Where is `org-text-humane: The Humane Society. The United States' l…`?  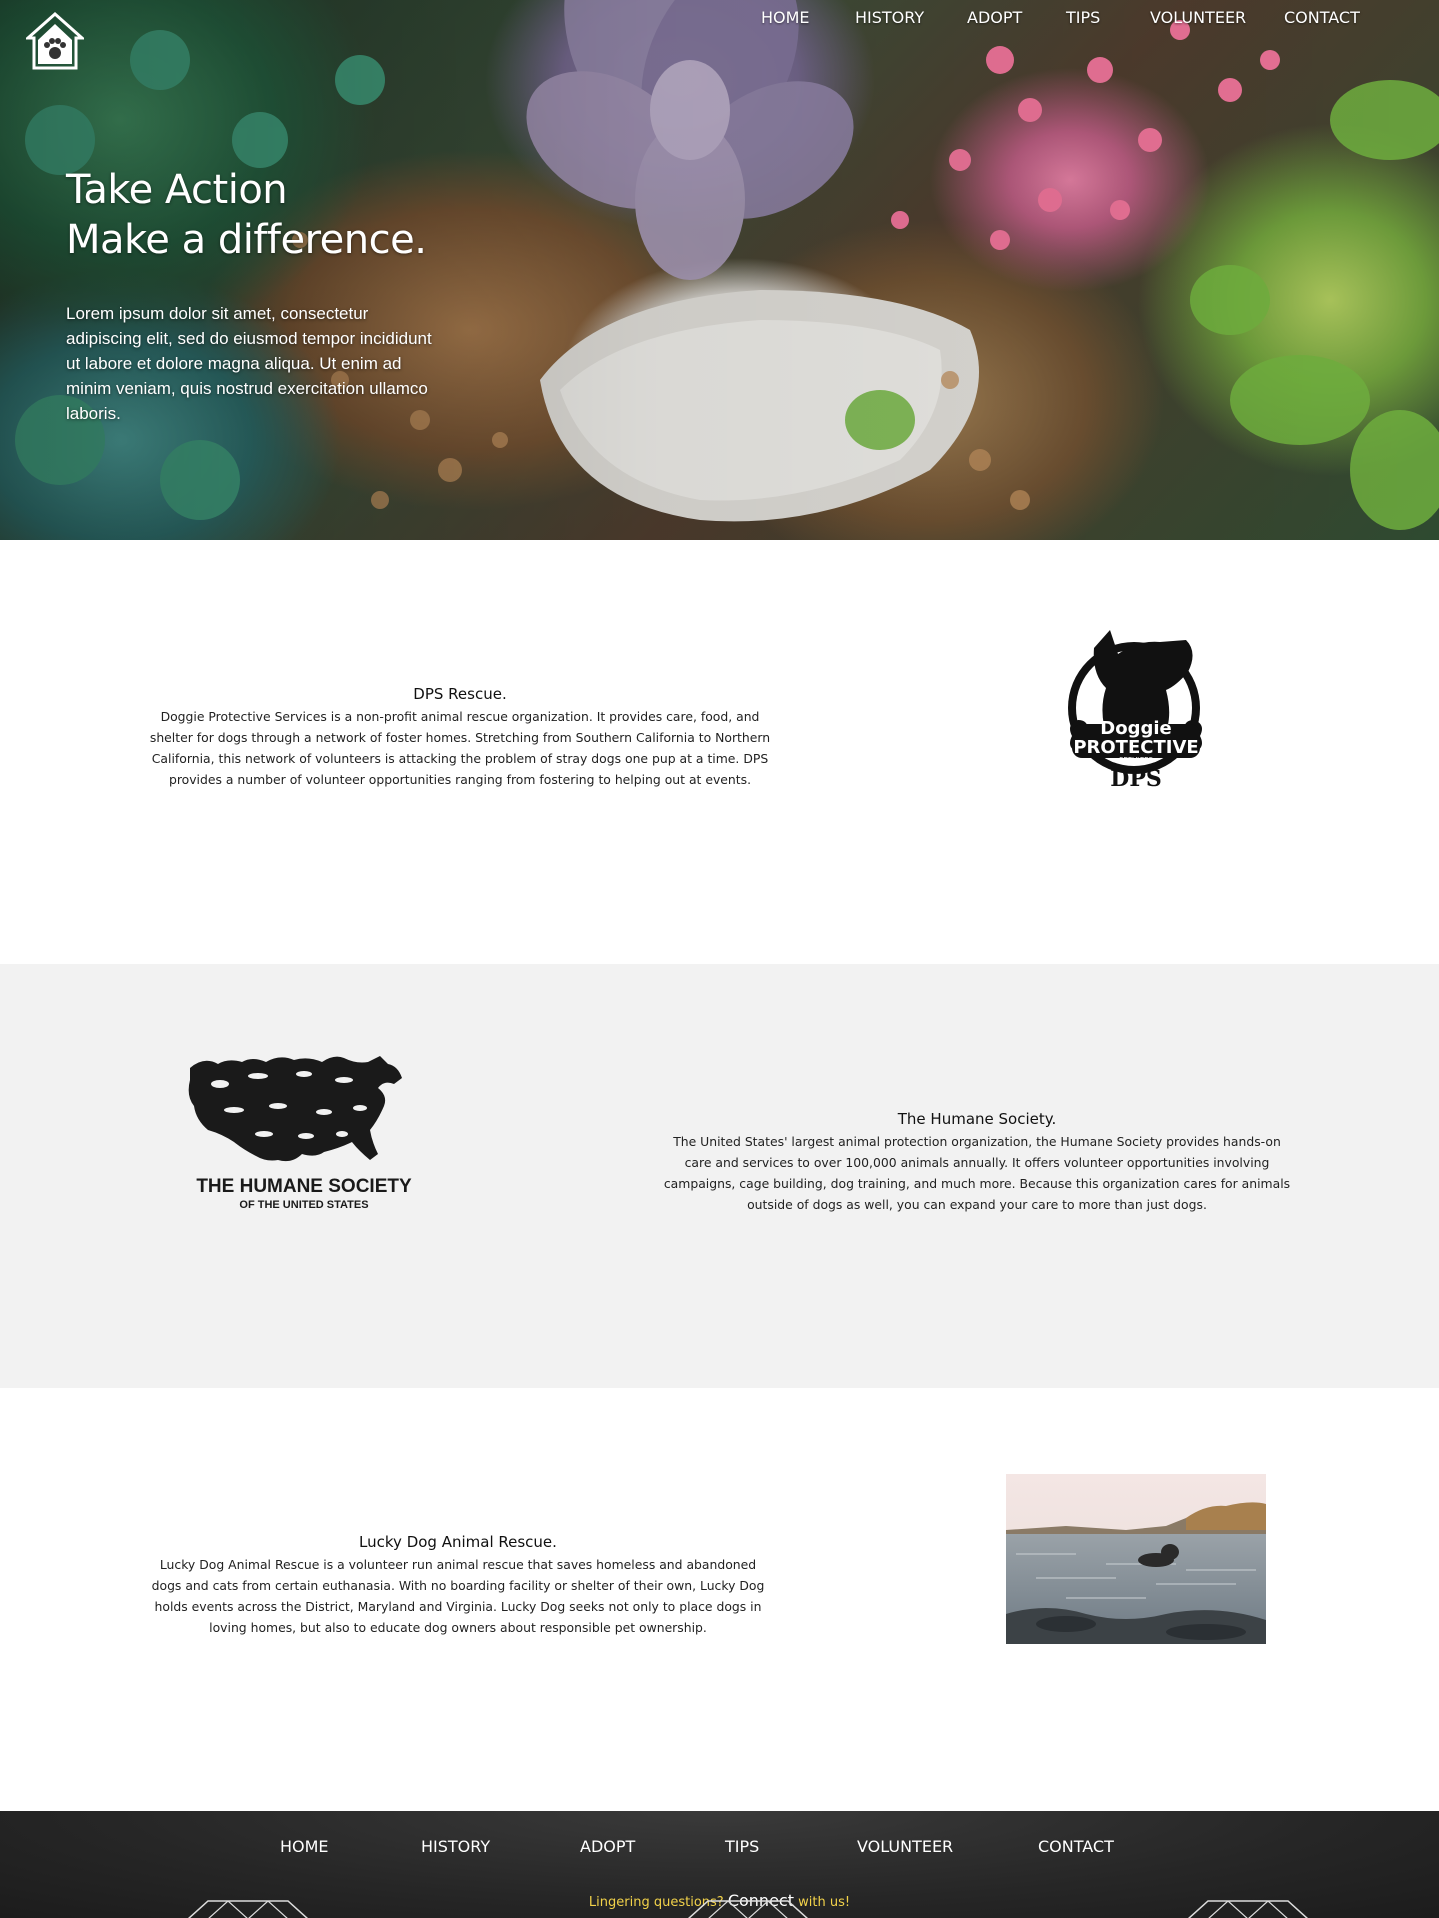
org-text-humane: The Humane Society. The United States' l… is located at coordinates (977, 1162).